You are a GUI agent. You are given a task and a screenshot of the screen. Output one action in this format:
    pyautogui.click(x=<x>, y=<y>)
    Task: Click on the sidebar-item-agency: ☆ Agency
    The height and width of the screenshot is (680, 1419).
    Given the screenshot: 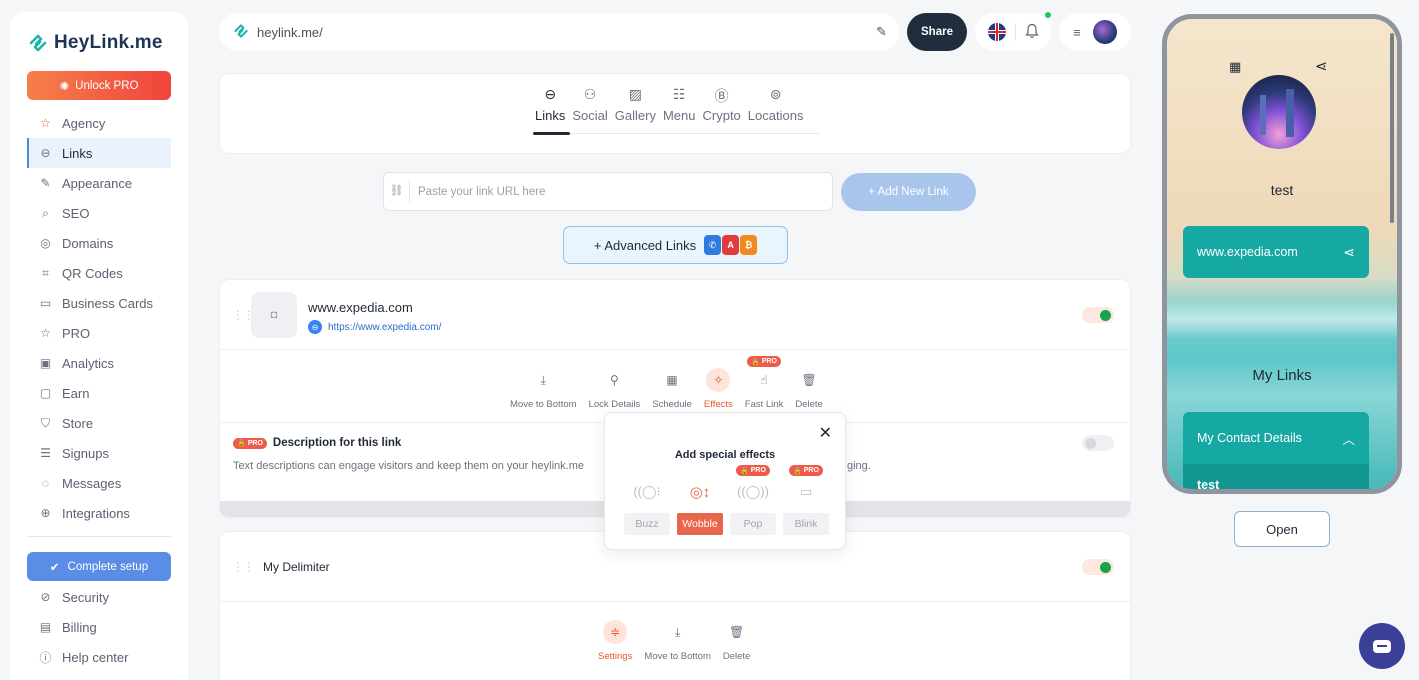 What is the action you would take?
    pyautogui.click(x=99, y=123)
    